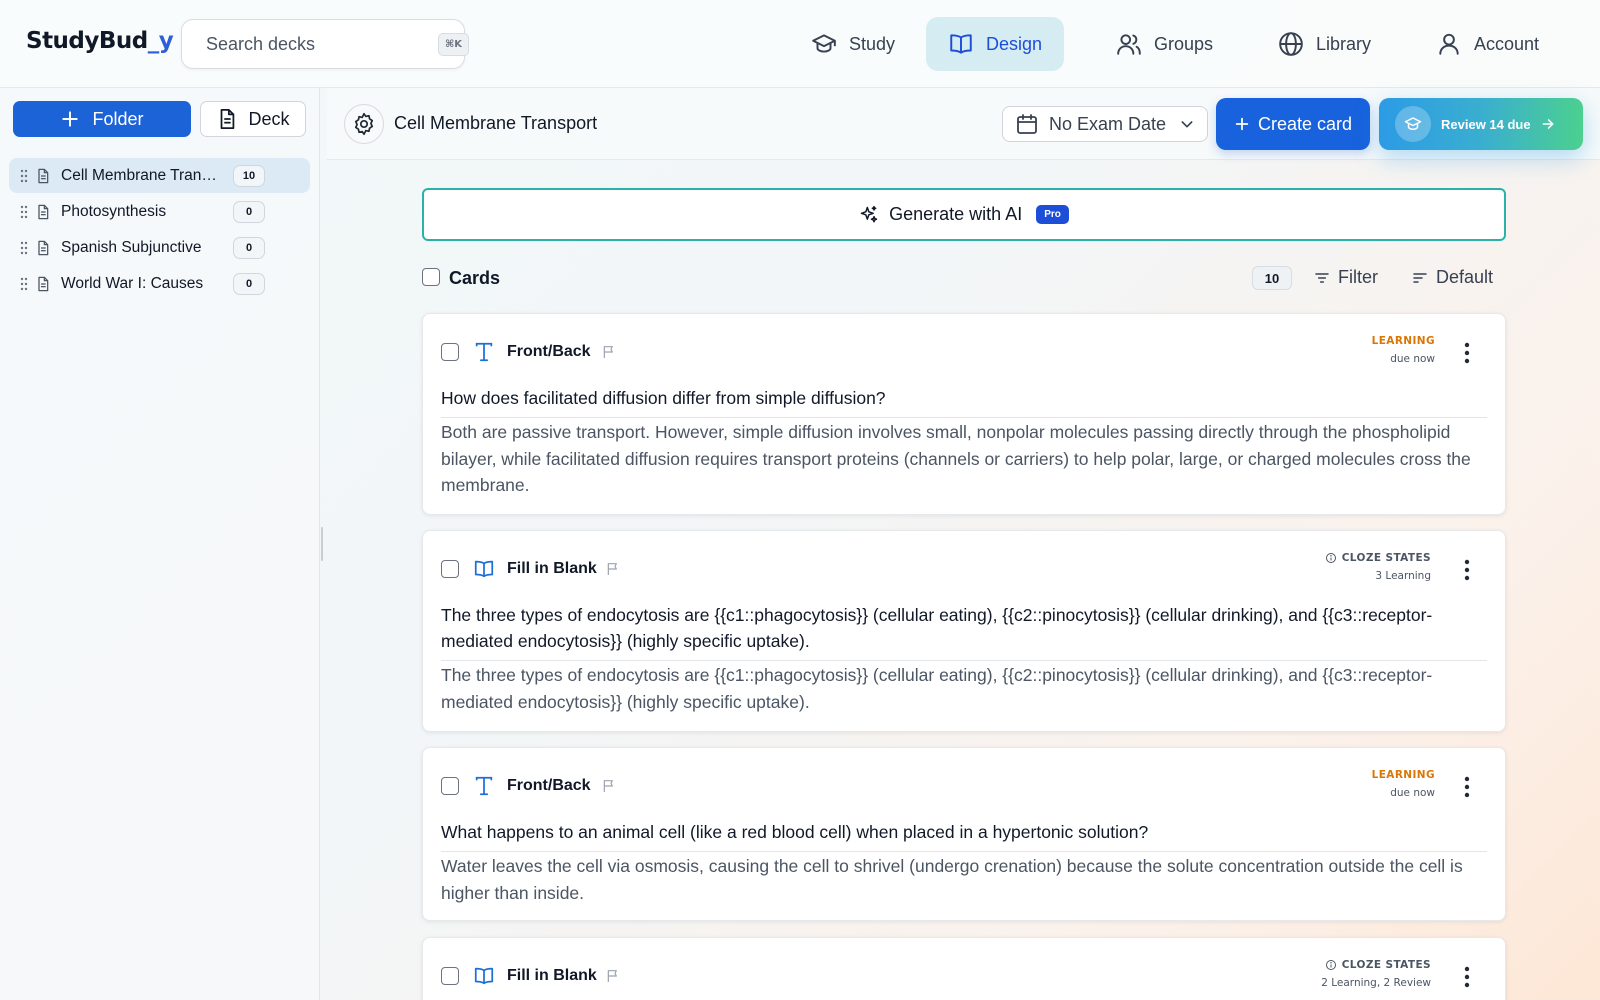  What do you see at coordinates (961, 44) in the screenshot?
I see `open-book-icon` at bounding box center [961, 44].